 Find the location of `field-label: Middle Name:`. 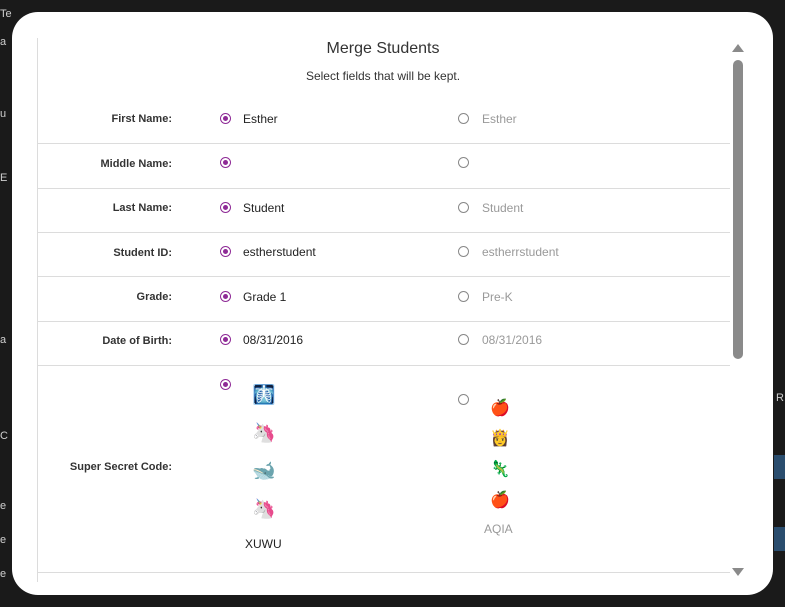

field-label: Middle Name: is located at coordinates (136, 164).